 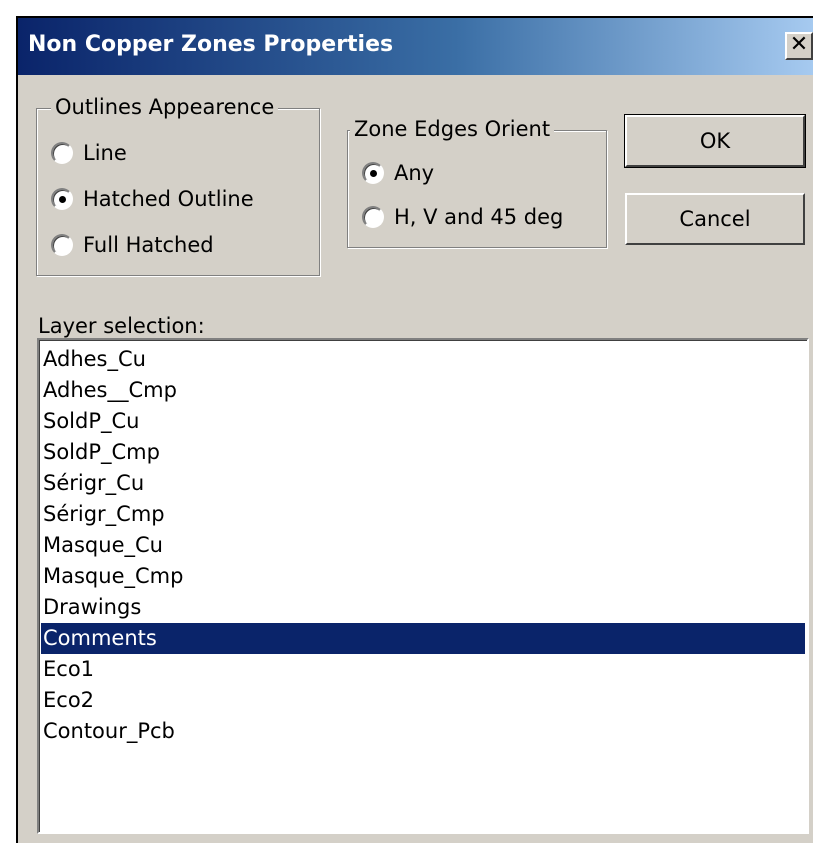 What do you see at coordinates (423, 669) in the screenshot?
I see `list-item: Eco1` at bounding box center [423, 669].